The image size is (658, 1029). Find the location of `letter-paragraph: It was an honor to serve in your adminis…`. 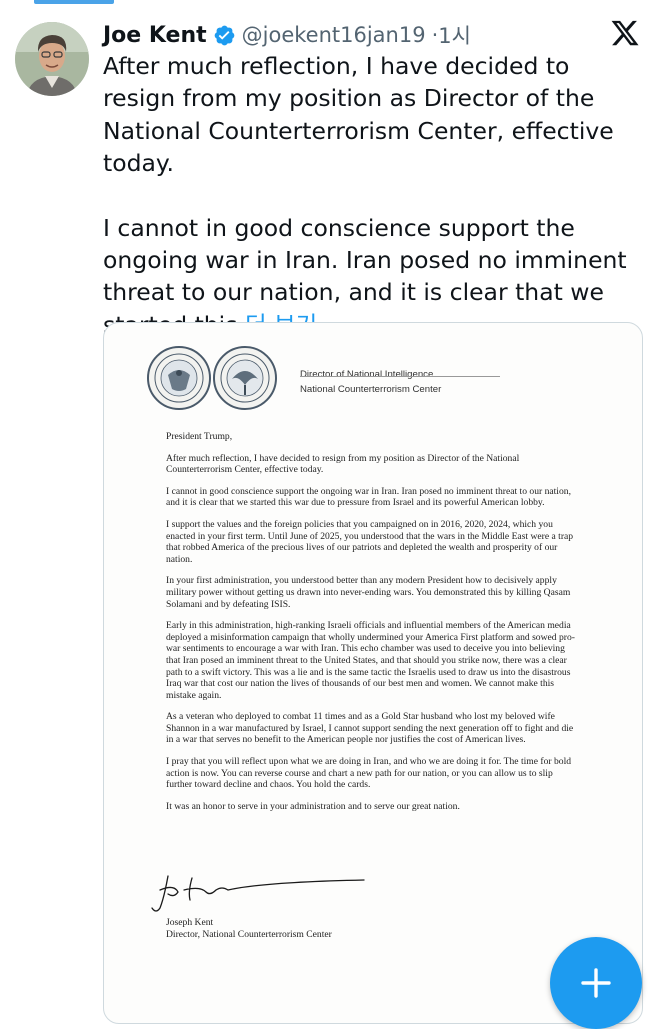

letter-paragraph: It was an honor to serve in your adminis… is located at coordinates (313, 806).